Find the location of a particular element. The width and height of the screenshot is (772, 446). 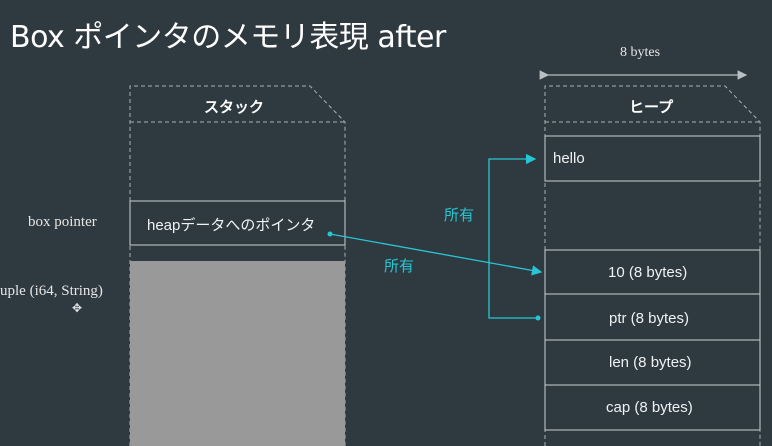

heap-cell-len-text: len (8 bytes) is located at coordinates (650, 362).